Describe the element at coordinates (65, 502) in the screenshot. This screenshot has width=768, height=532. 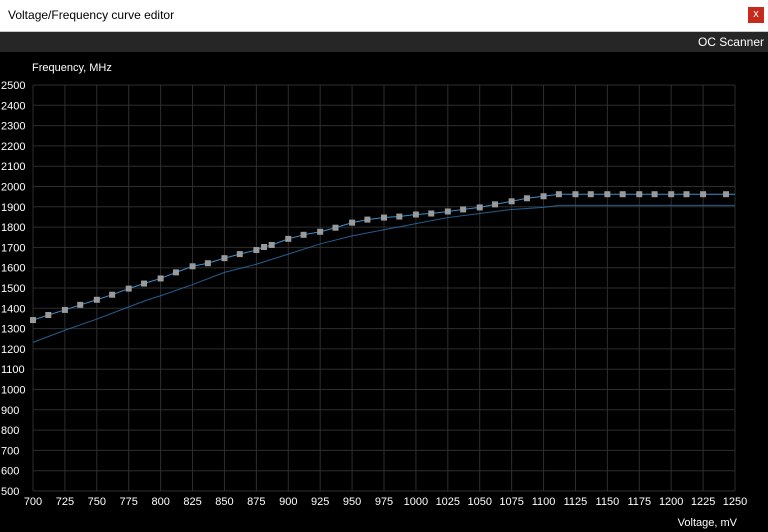
I see `x-tick-label: 725` at that location.